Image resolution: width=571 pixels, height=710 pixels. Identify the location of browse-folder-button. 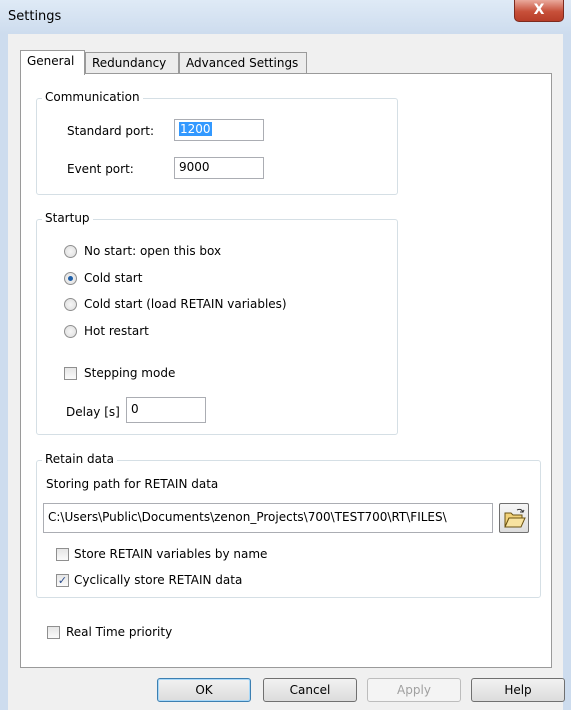
(514, 518).